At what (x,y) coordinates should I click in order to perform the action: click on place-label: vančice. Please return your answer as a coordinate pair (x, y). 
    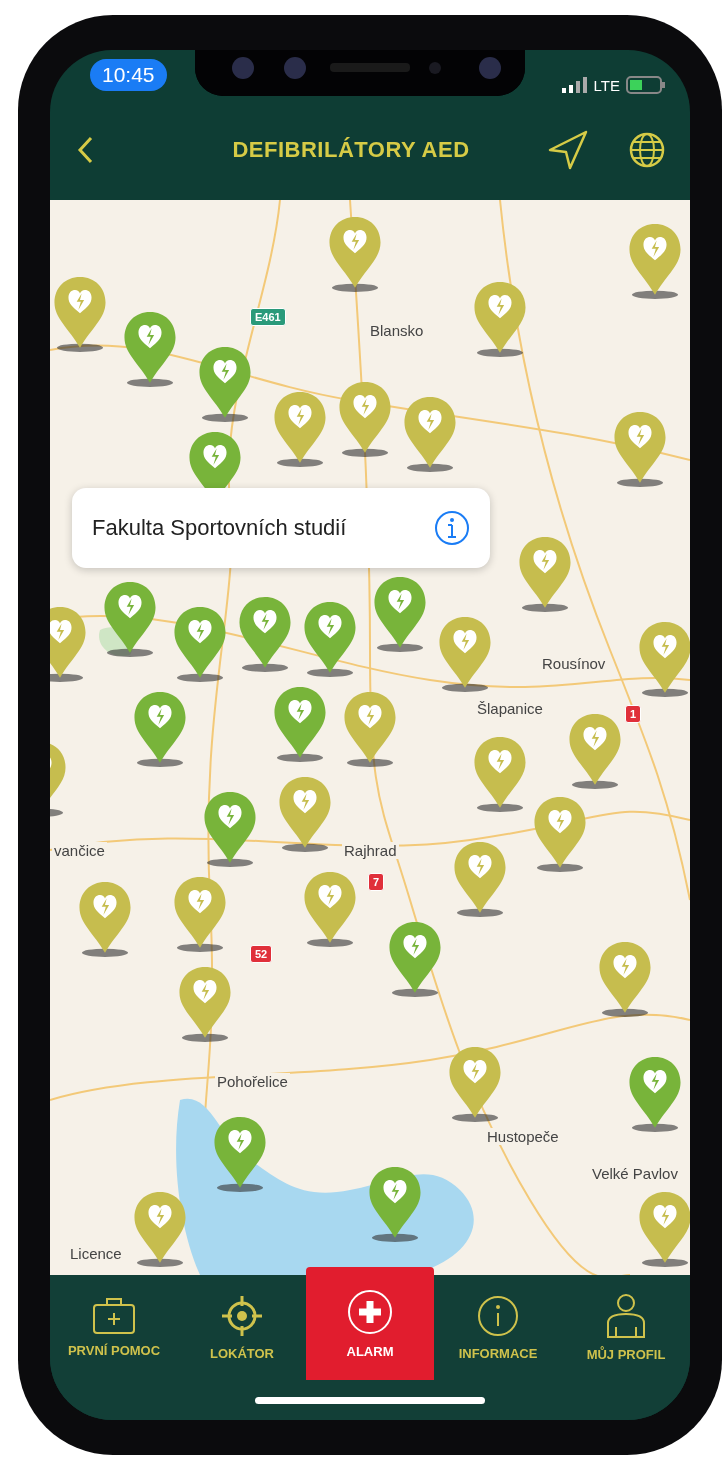
    Looking at the image, I should click on (79, 850).